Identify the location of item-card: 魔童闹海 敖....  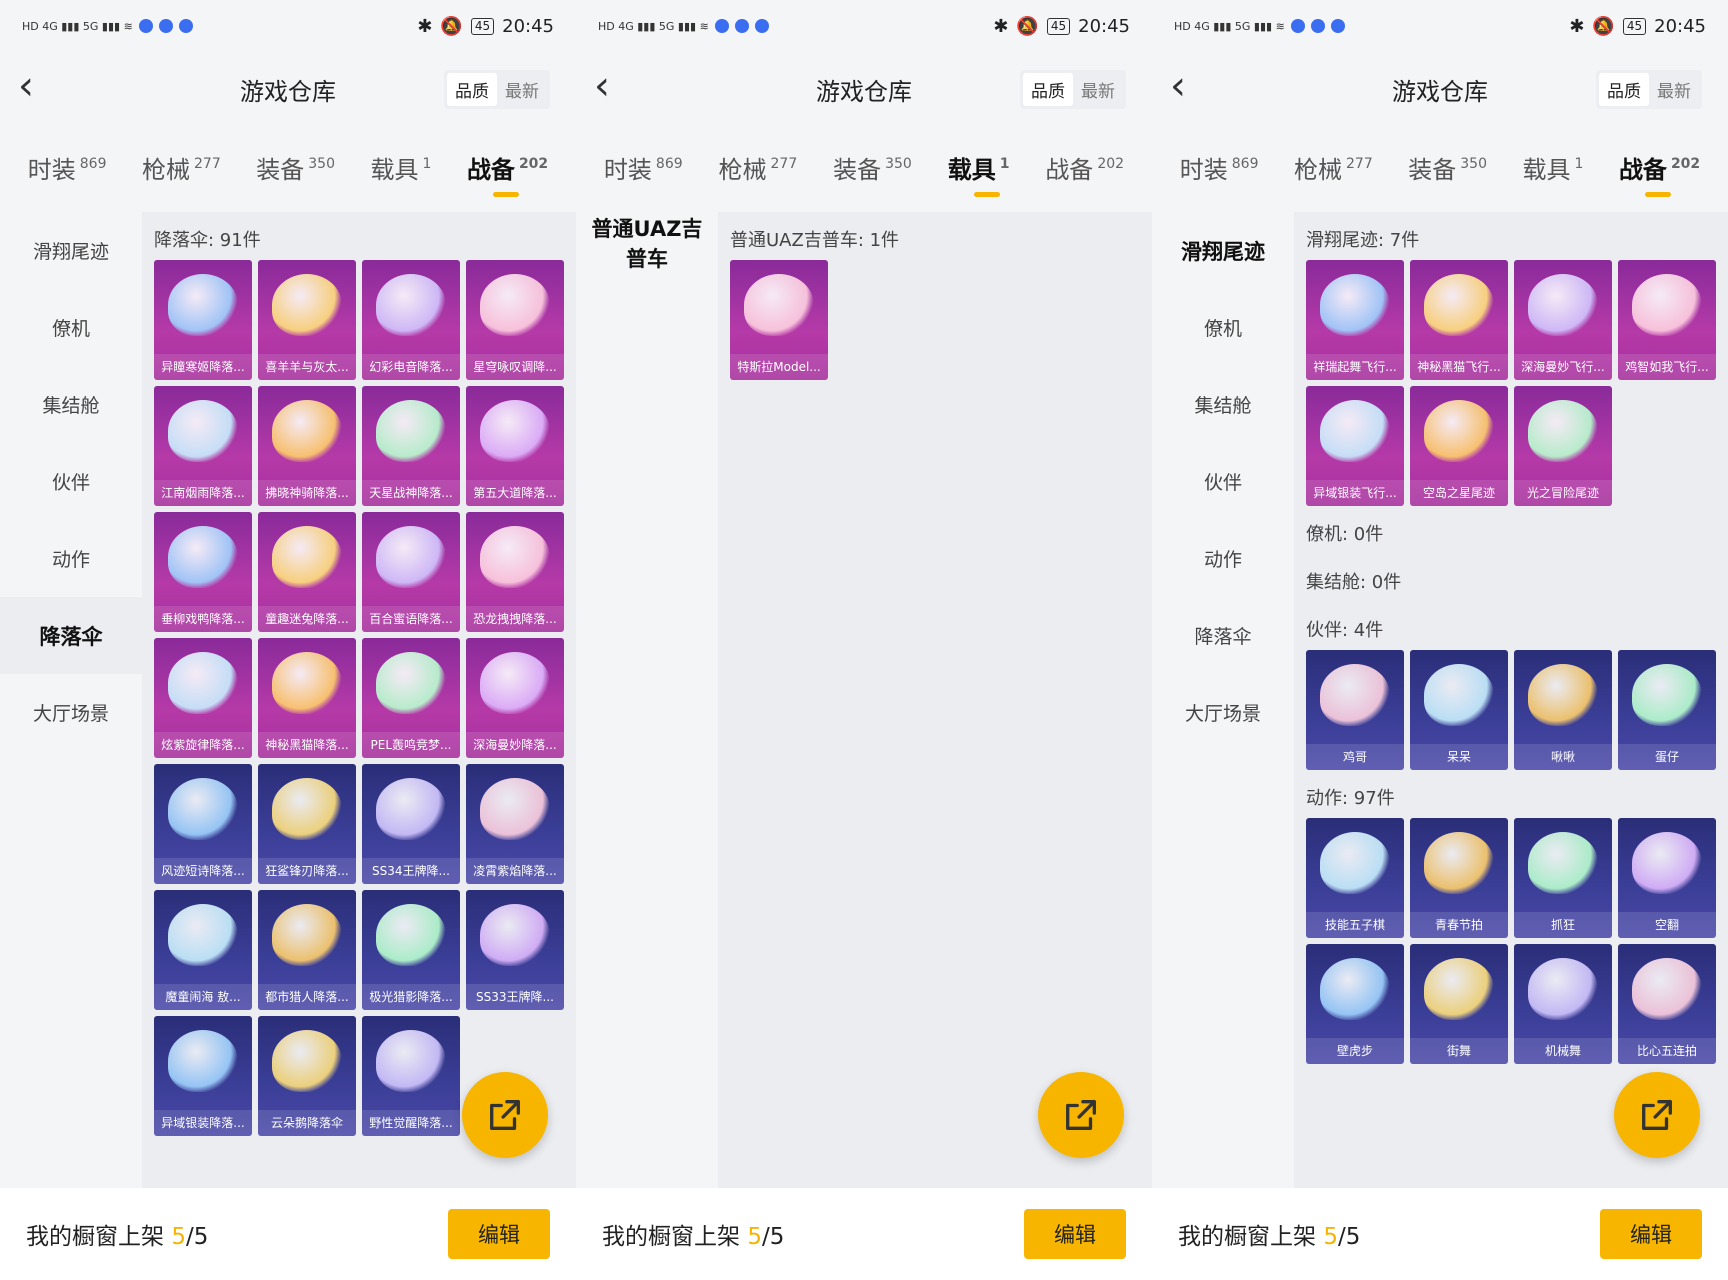
(203, 950).